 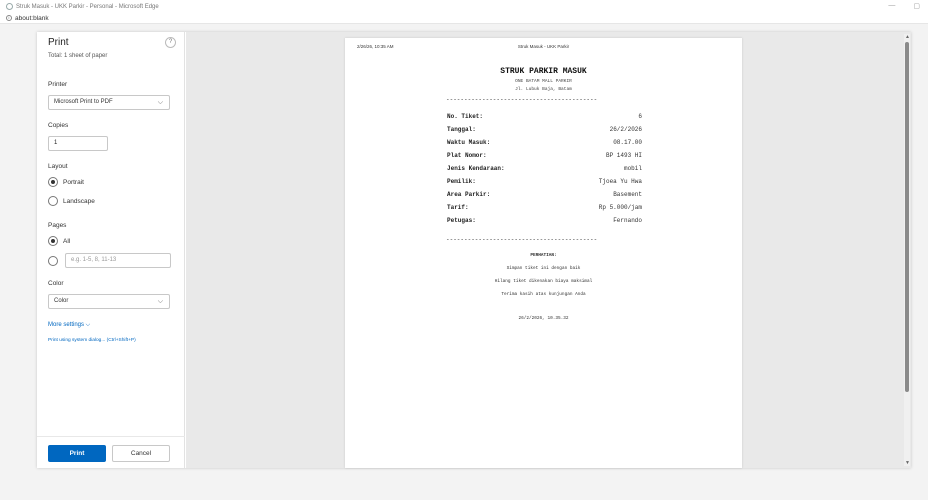 What do you see at coordinates (141, 453) in the screenshot?
I see `cancel-button: Cancel` at bounding box center [141, 453].